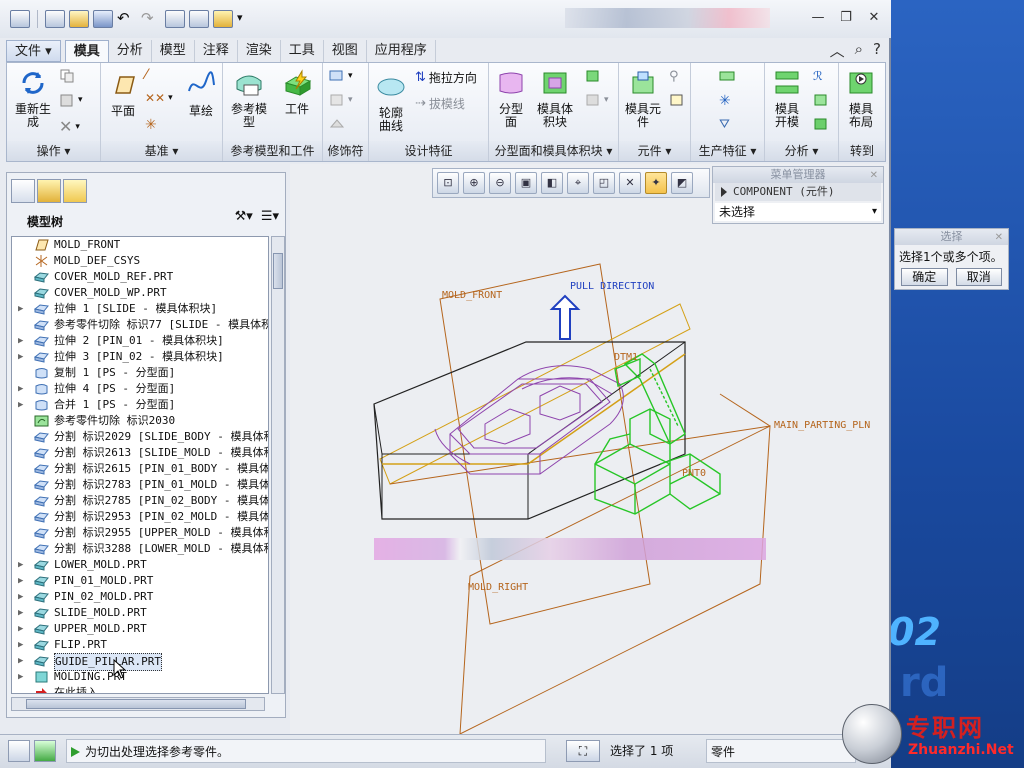 This screenshot has width=1024, height=768. What do you see at coordinates (175, 19) in the screenshot?
I see `regenerate-icon` at bounding box center [175, 19].